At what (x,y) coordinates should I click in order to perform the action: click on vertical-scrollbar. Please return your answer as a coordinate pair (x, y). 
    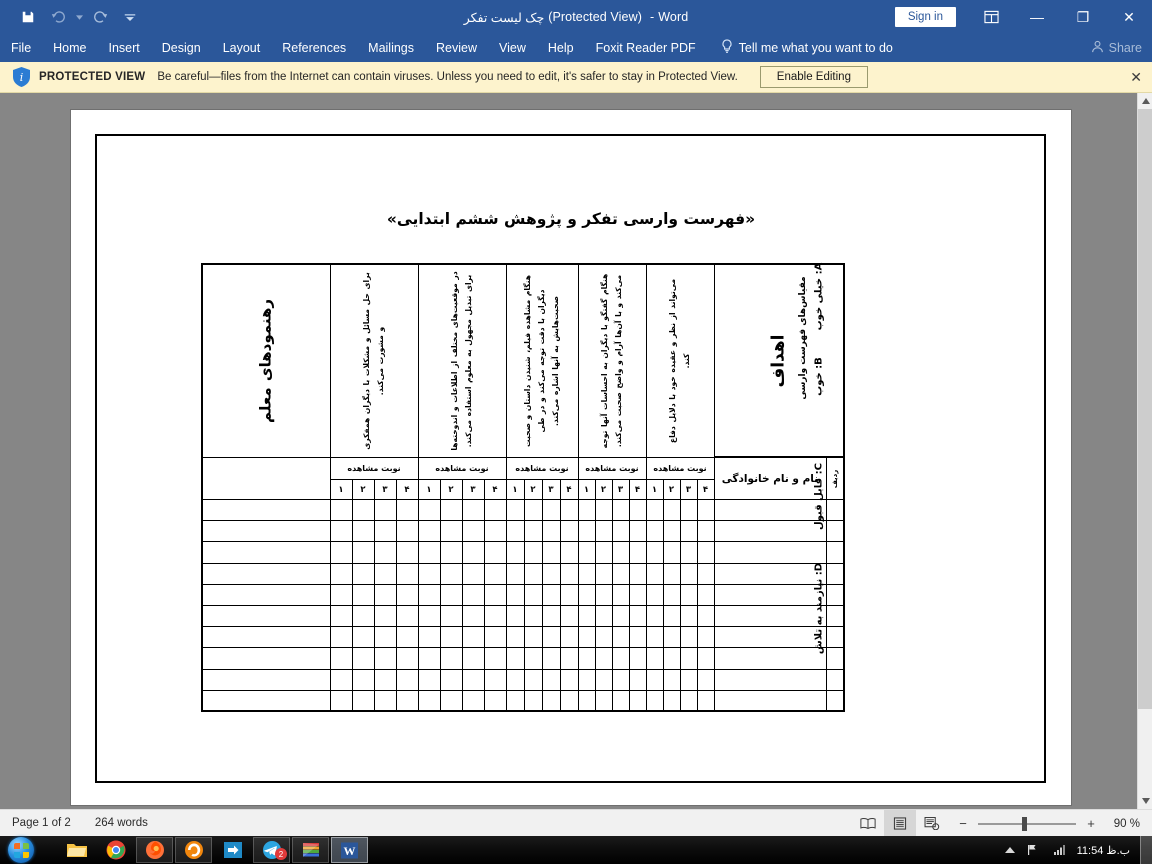
    Looking at the image, I should click on (1144, 451).